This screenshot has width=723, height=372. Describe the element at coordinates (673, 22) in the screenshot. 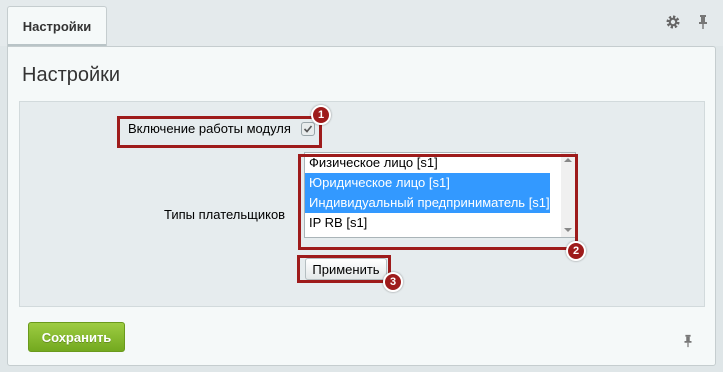

I see `gear-icon` at that location.